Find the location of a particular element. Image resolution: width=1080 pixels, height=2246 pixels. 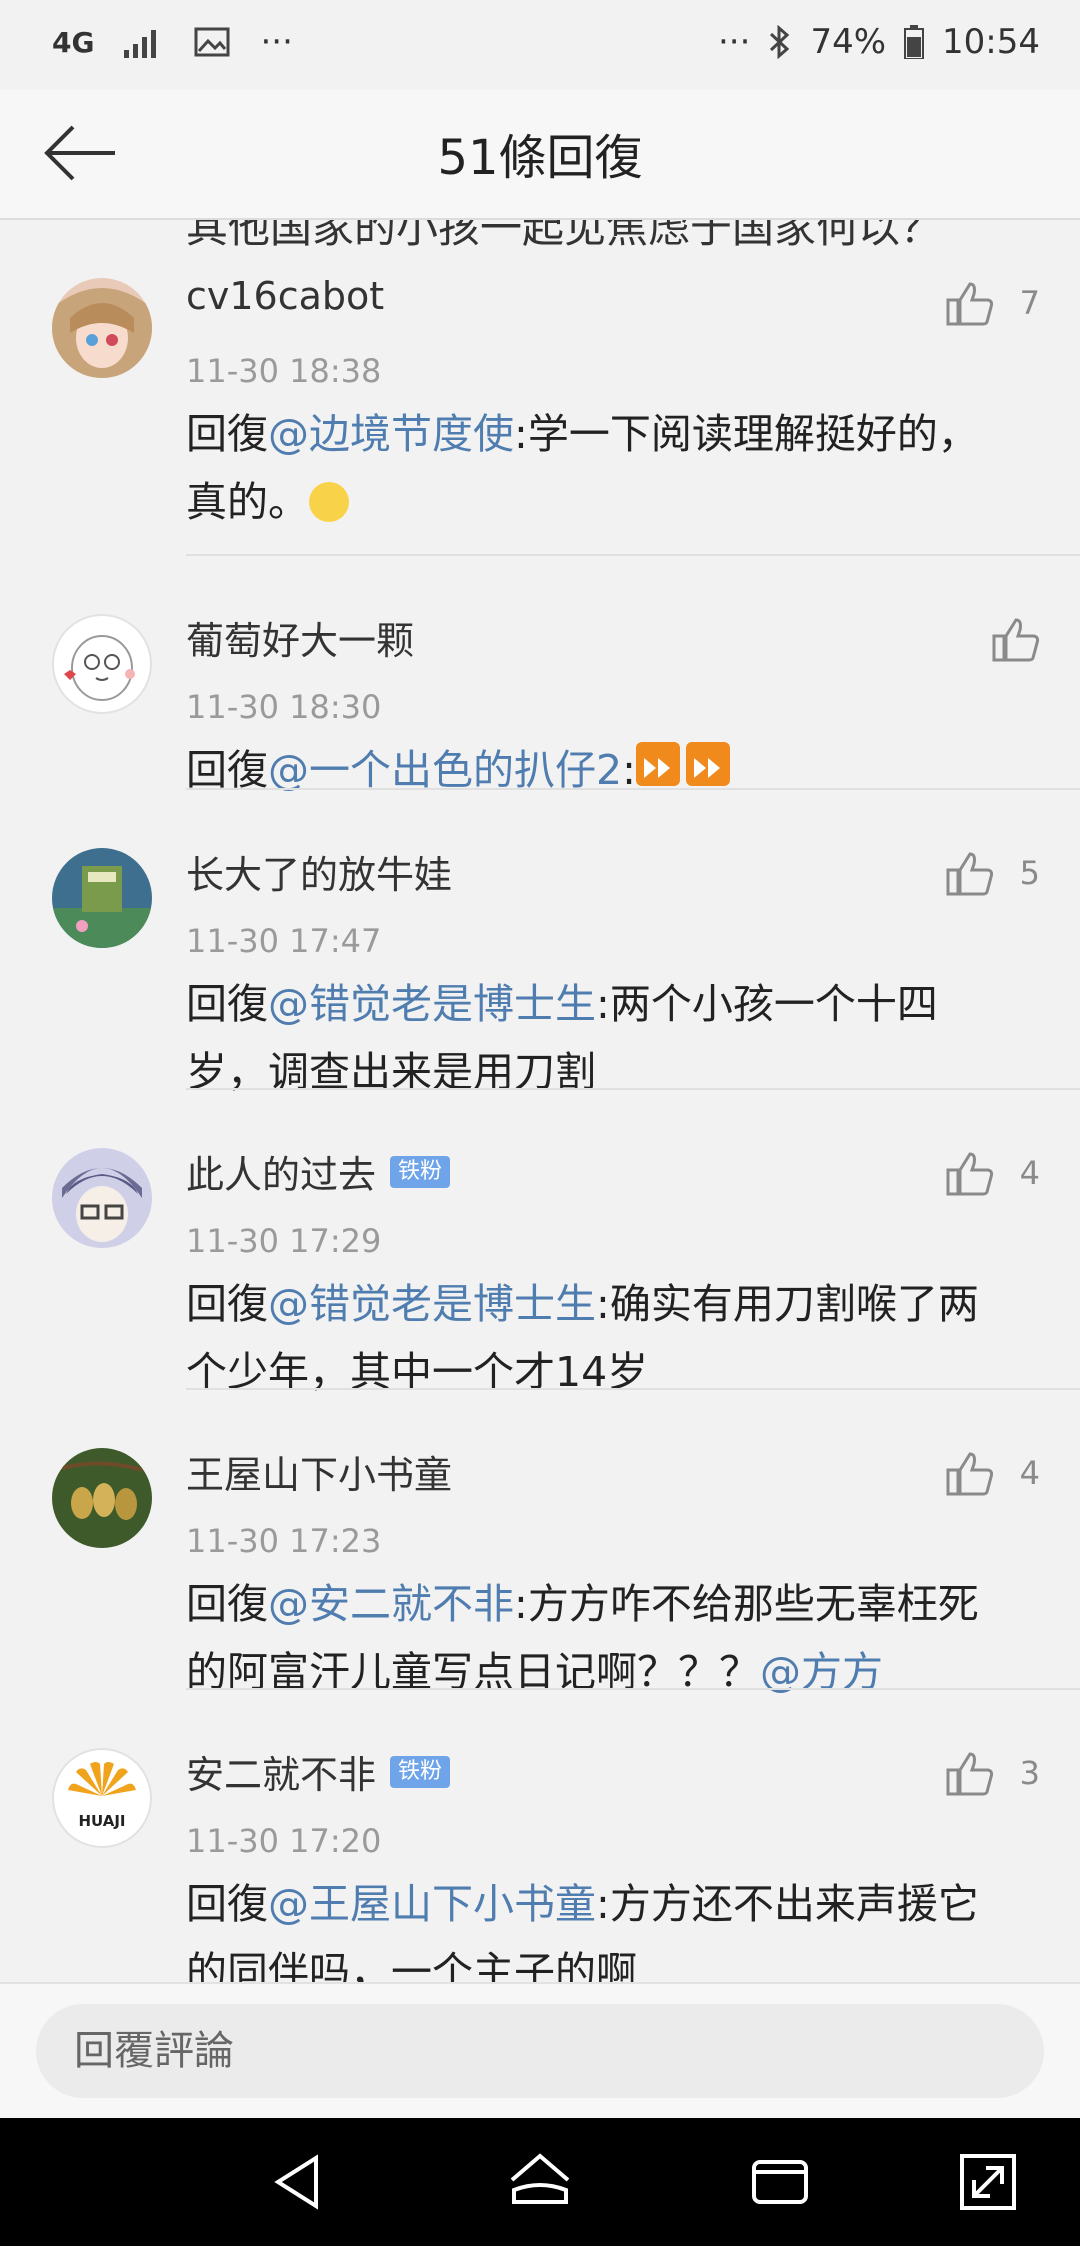

more-dots: ··· is located at coordinates (276, 42).